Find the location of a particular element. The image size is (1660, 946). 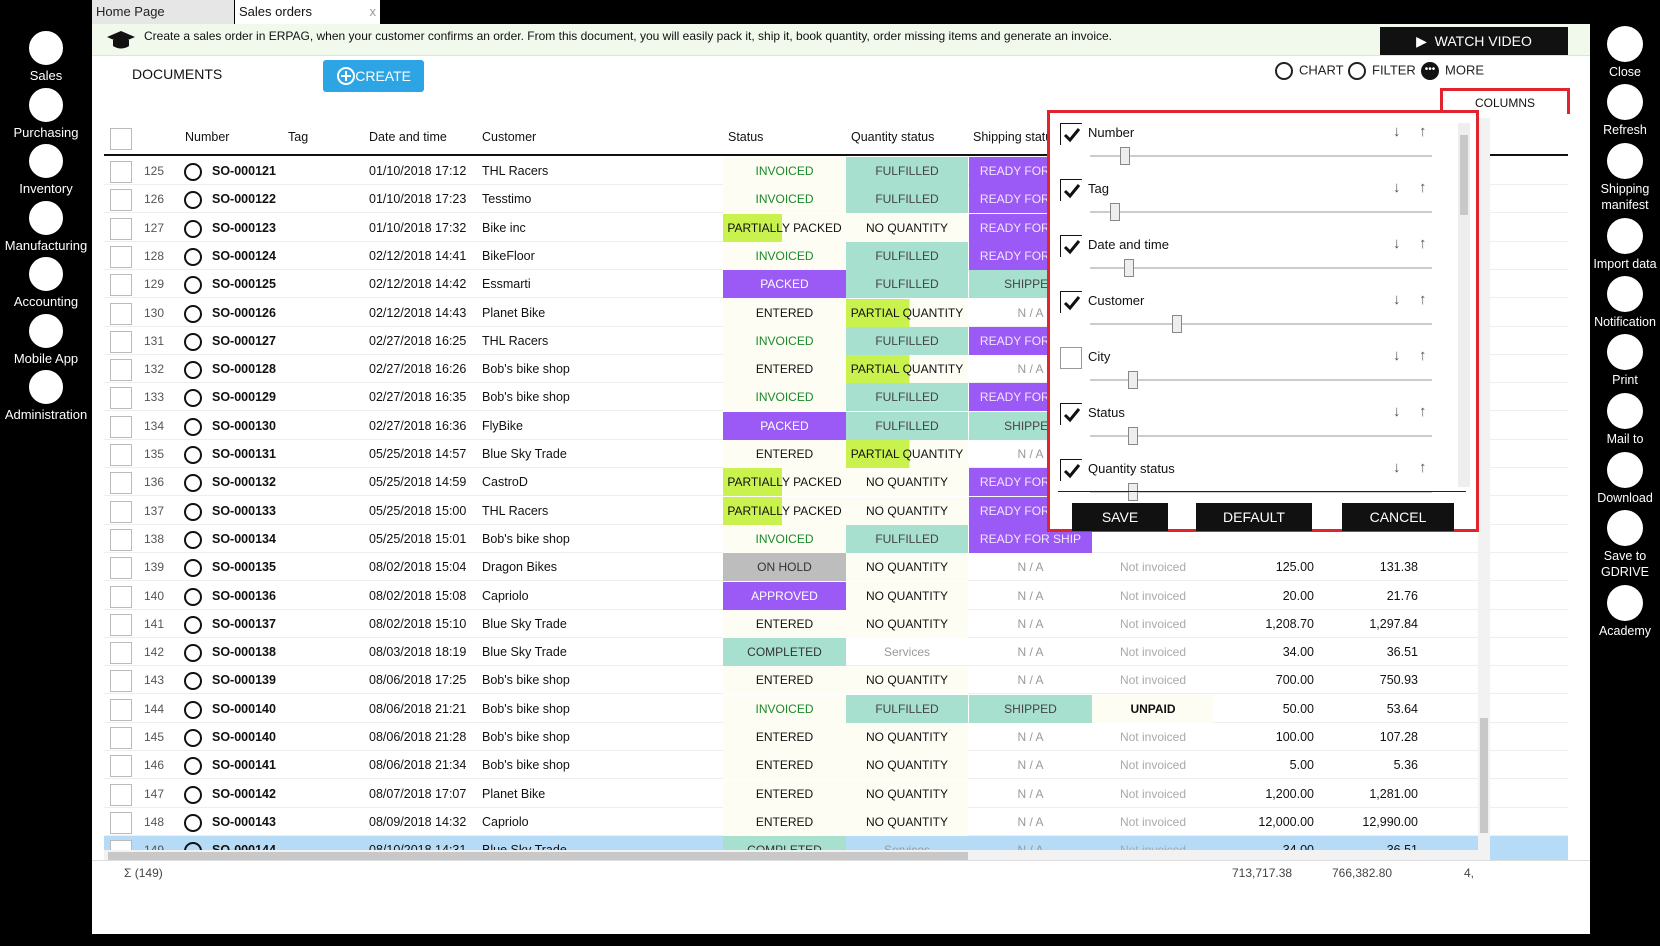

vertical-scroll-thumb is located at coordinates (1484, 775).